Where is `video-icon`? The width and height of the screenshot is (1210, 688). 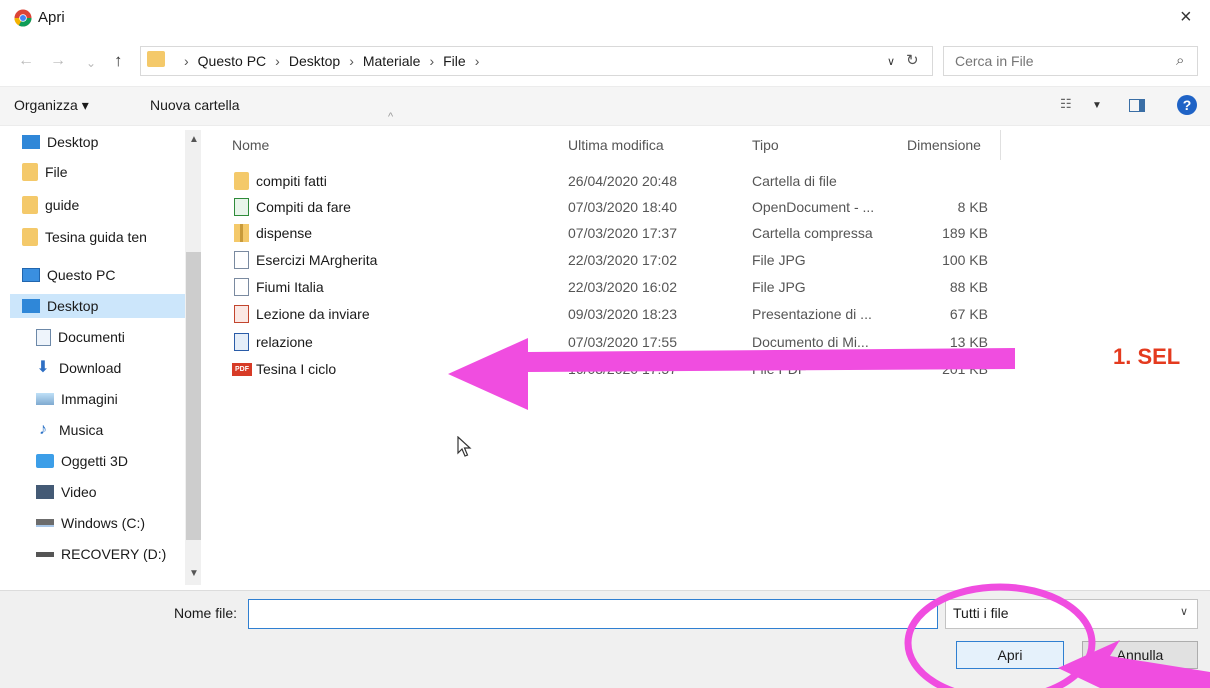
video-icon is located at coordinates (45, 492).